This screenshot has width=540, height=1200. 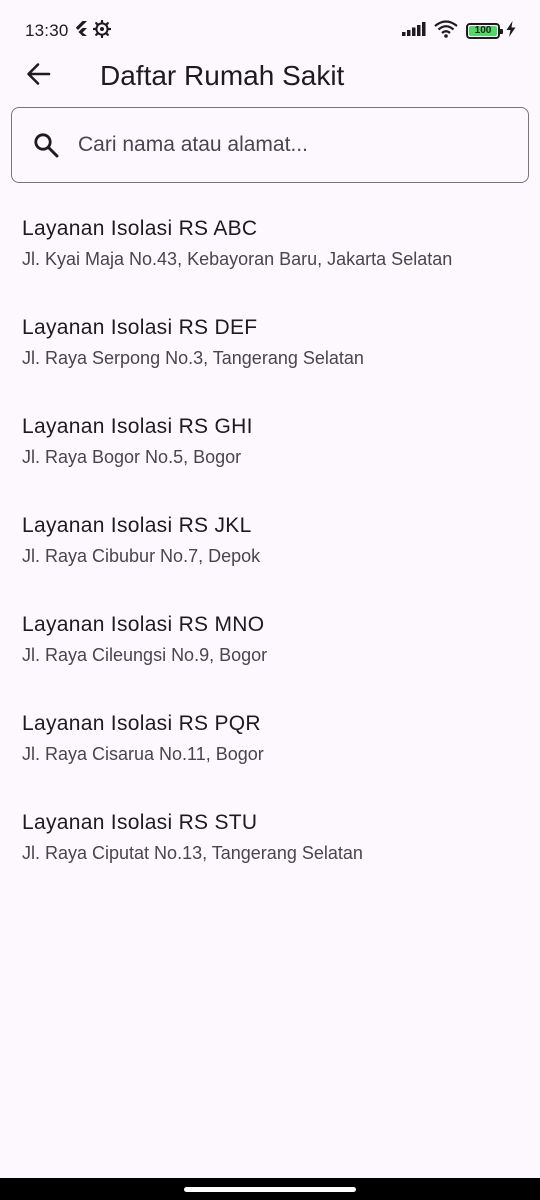 What do you see at coordinates (193, 358) in the screenshot?
I see `hospital-address: Jl. Raya Serpong No.3, Tangerang Selatan` at bounding box center [193, 358].